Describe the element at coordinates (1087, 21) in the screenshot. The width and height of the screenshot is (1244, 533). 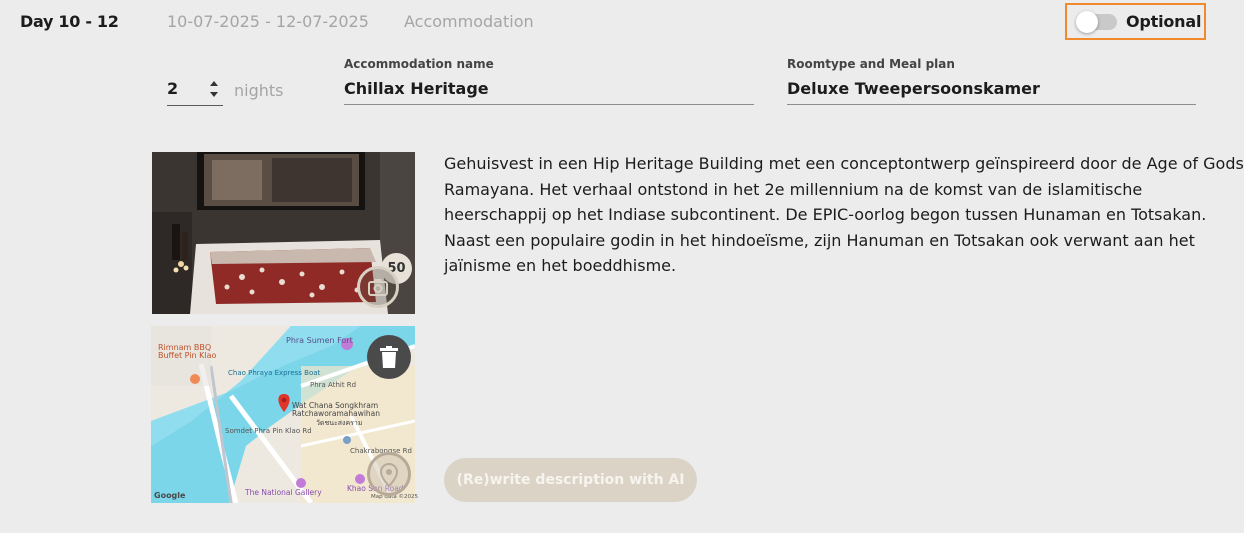
I see `toggle-knob` at that location.